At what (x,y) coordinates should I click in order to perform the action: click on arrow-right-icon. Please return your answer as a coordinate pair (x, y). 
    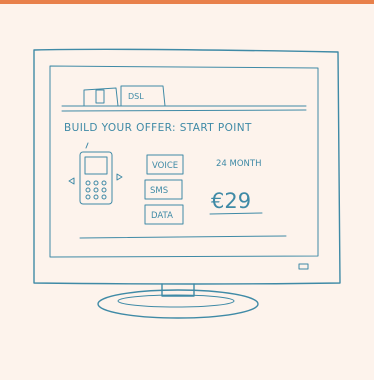
    Looking at the image, I should click on (119, 177).